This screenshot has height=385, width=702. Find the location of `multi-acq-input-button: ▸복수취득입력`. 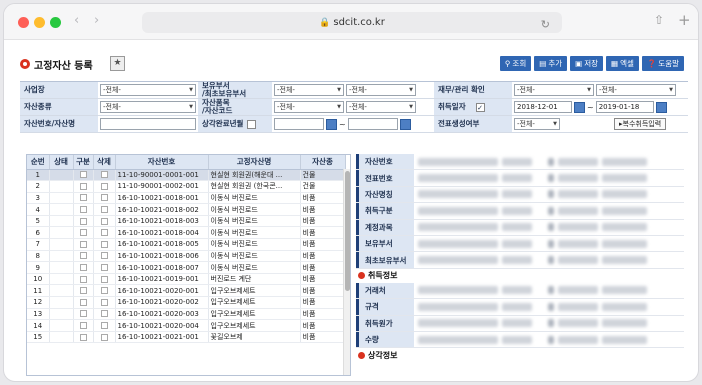

multi-acq-input-button: ▸복수취득입력 is located at coordinates (640, 124).